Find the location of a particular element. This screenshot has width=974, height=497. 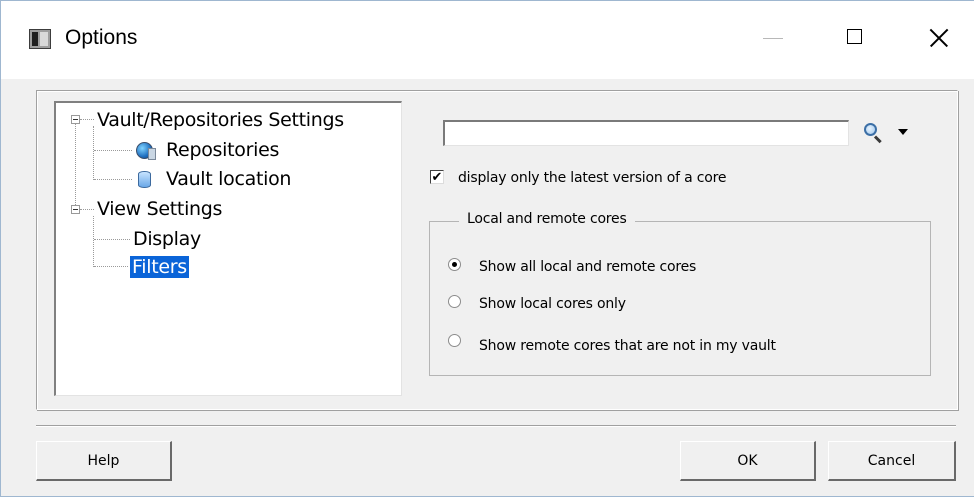

tree-node-view-settings: View Settings is located at coordinates (159, 209).